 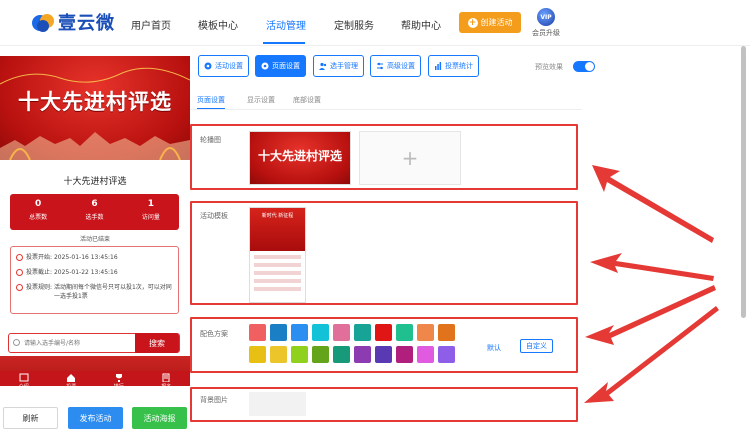 What do you see at coordinates (95, 182) in the screenshot?
I see `preview-activity-title: 十大先进村评选` at bounding box center [95, 182].